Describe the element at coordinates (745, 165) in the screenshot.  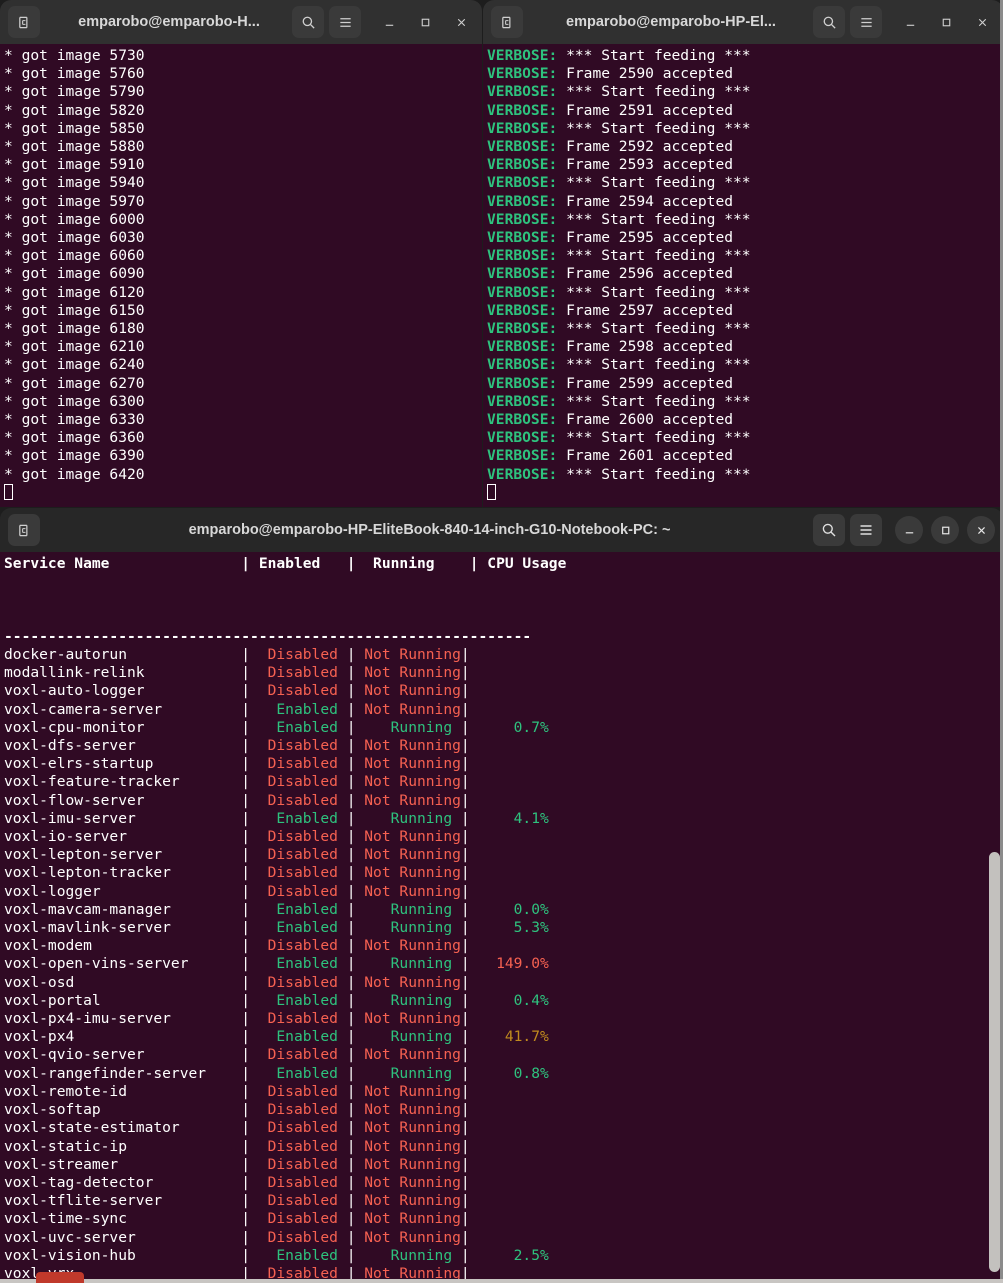
I see `terminal-line: VERBOSE: Frame 2593 accepted` at that location.